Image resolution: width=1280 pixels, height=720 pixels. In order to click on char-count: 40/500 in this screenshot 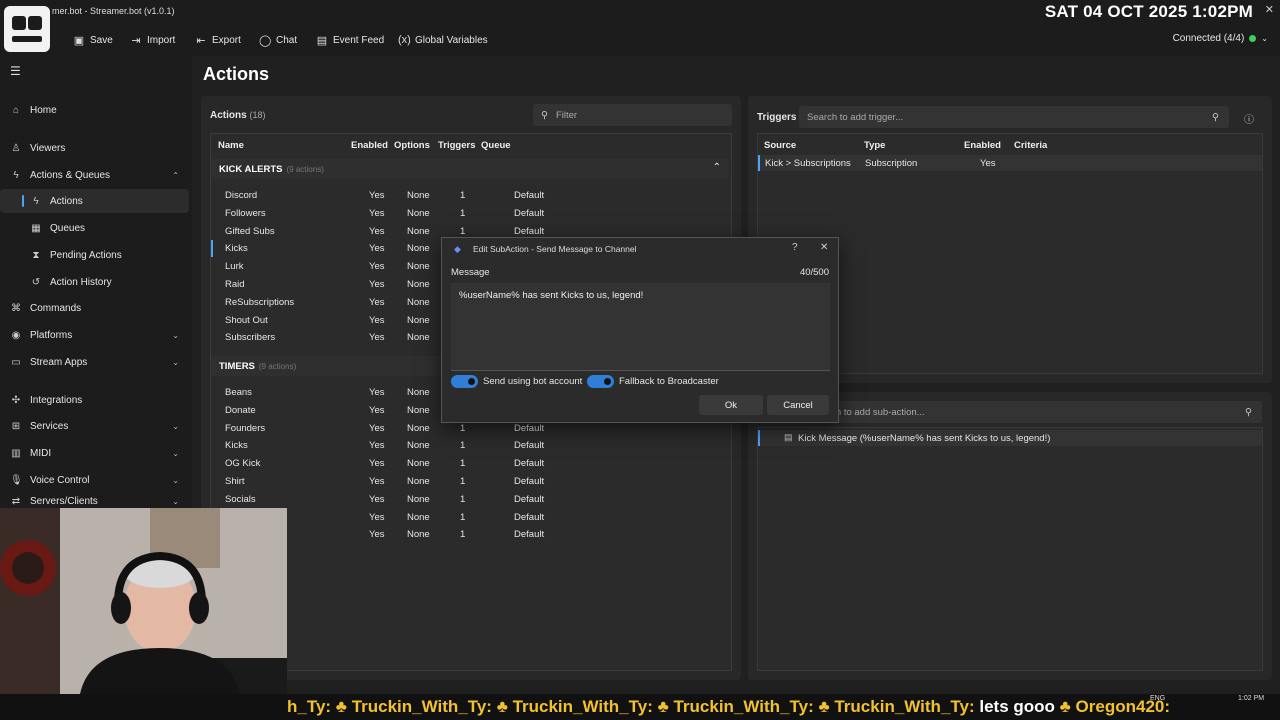, I will do `click(814, 272)`.